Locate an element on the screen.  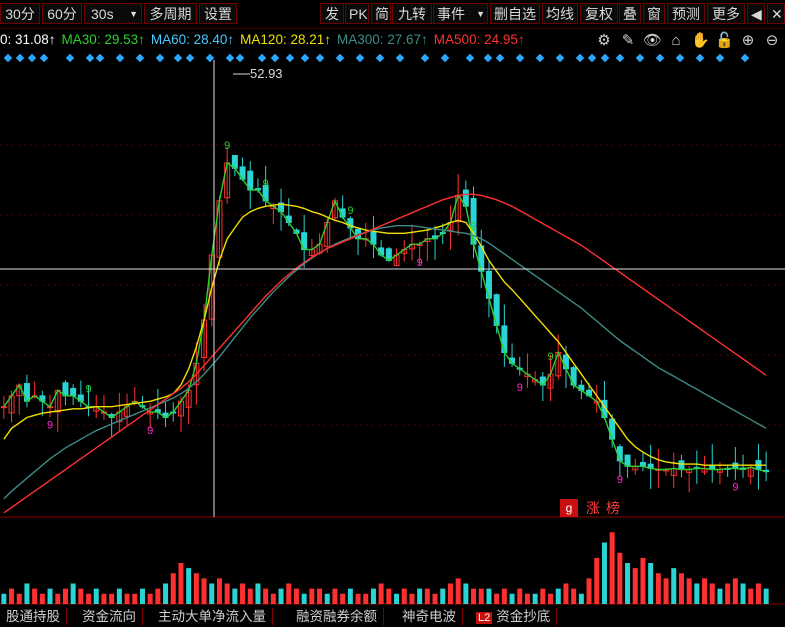
bottom-tab-label: 股通持股 is located at coordinates (33, 616).